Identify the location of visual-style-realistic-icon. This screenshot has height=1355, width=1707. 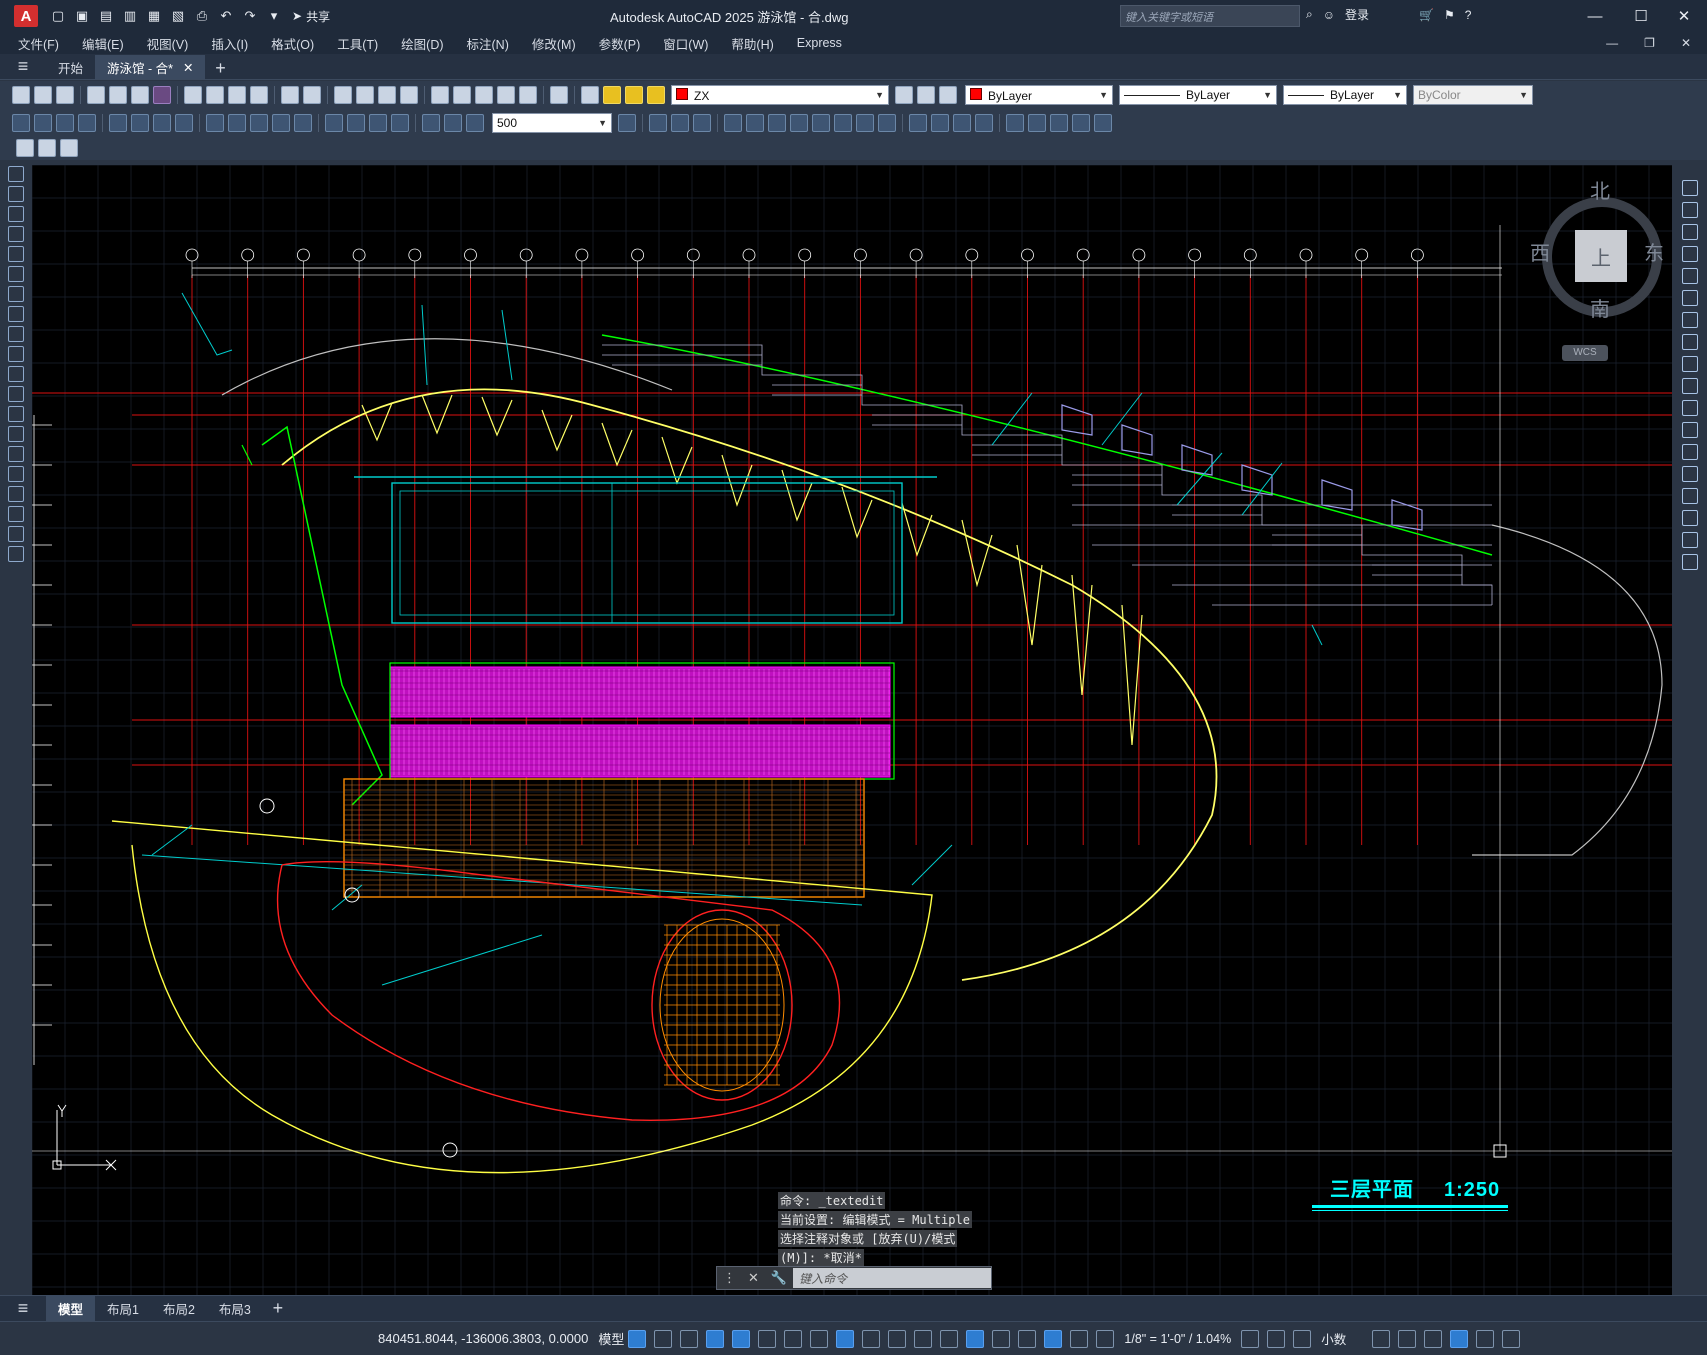
(962, 122).